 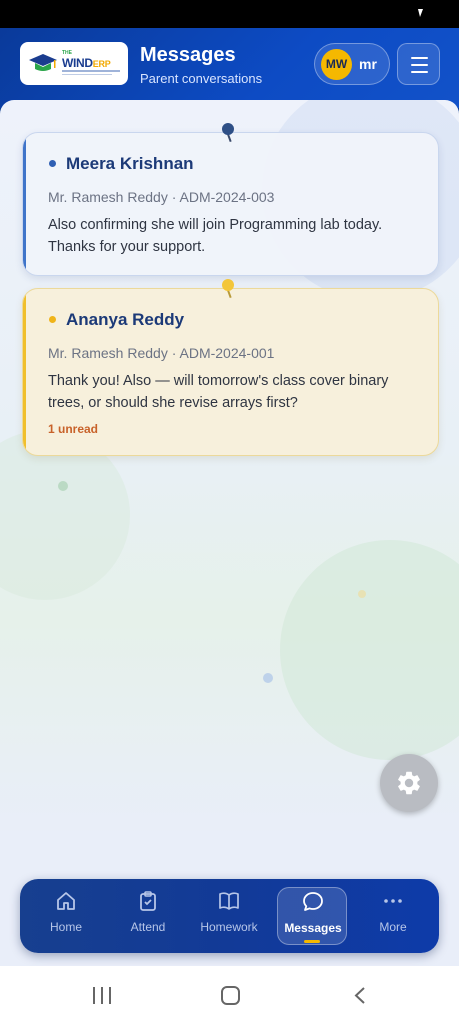 What do you see at coordinates (65, 927) in the screenshot?
I see `nav-label: Home` at bounding box center [65, 927].